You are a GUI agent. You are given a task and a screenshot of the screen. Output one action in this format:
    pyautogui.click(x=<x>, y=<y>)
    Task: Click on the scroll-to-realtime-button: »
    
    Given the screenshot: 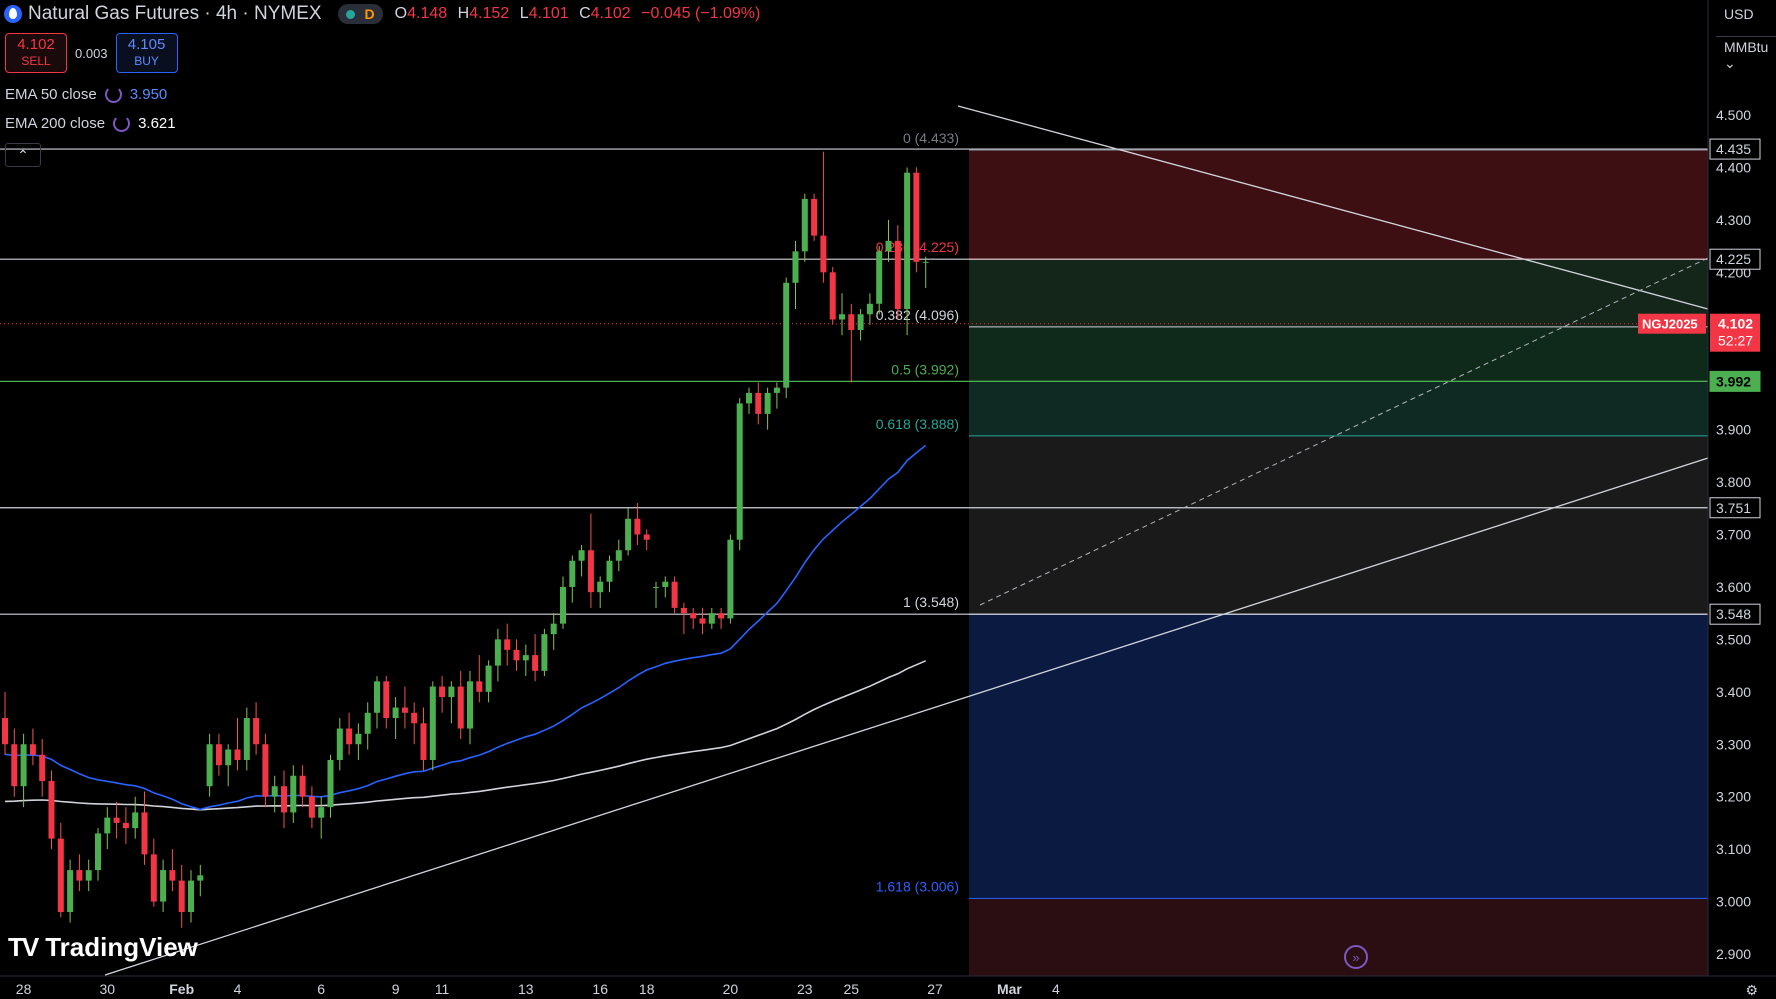 What is the action you would take?
    pyautogui.click(x=1356, y=957)
    